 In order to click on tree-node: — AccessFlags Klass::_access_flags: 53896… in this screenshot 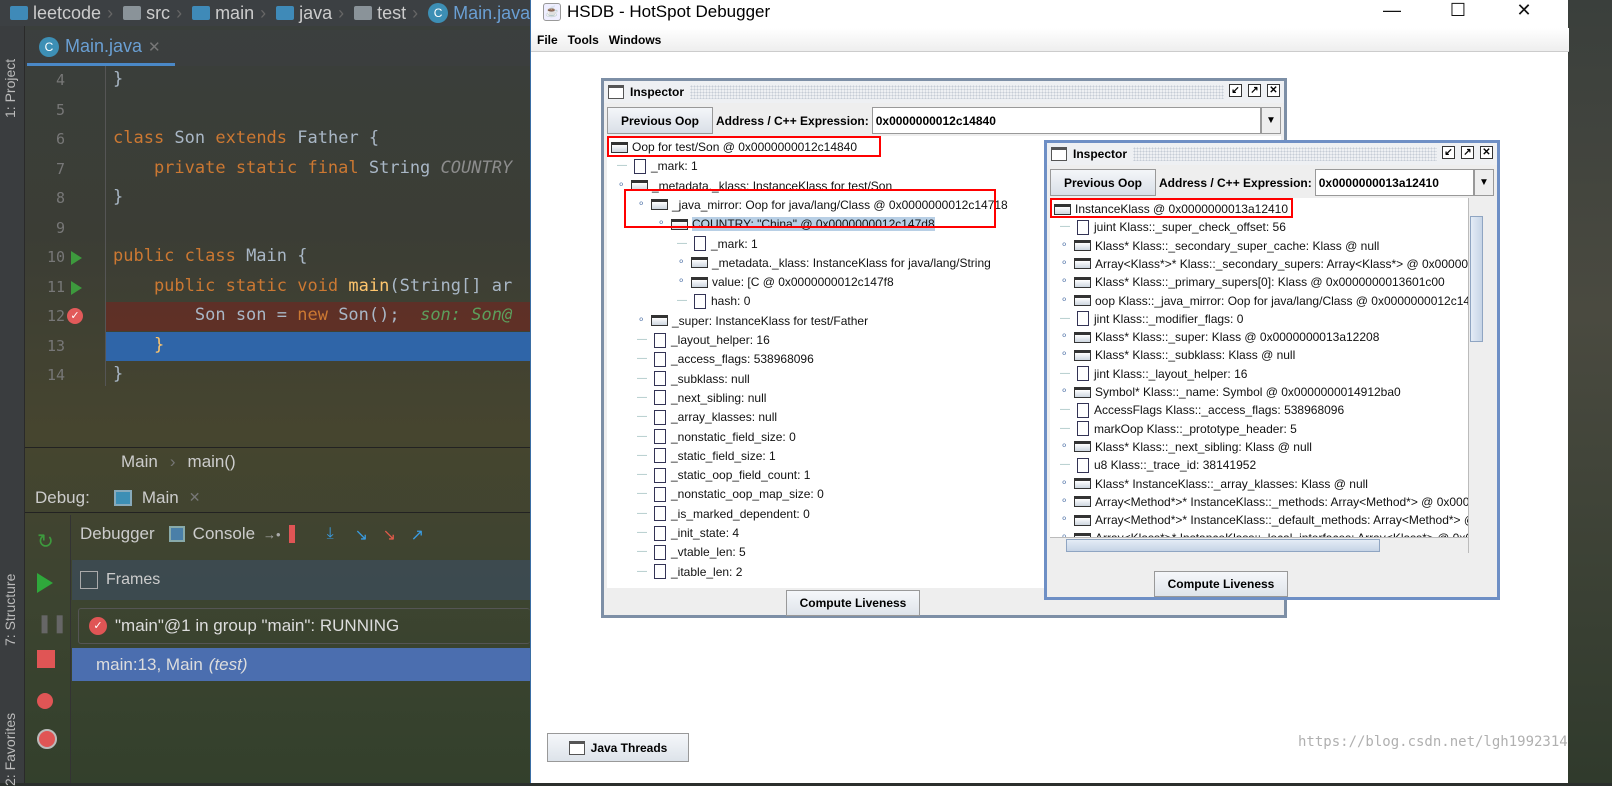, I will do `click(1202, 410)`.